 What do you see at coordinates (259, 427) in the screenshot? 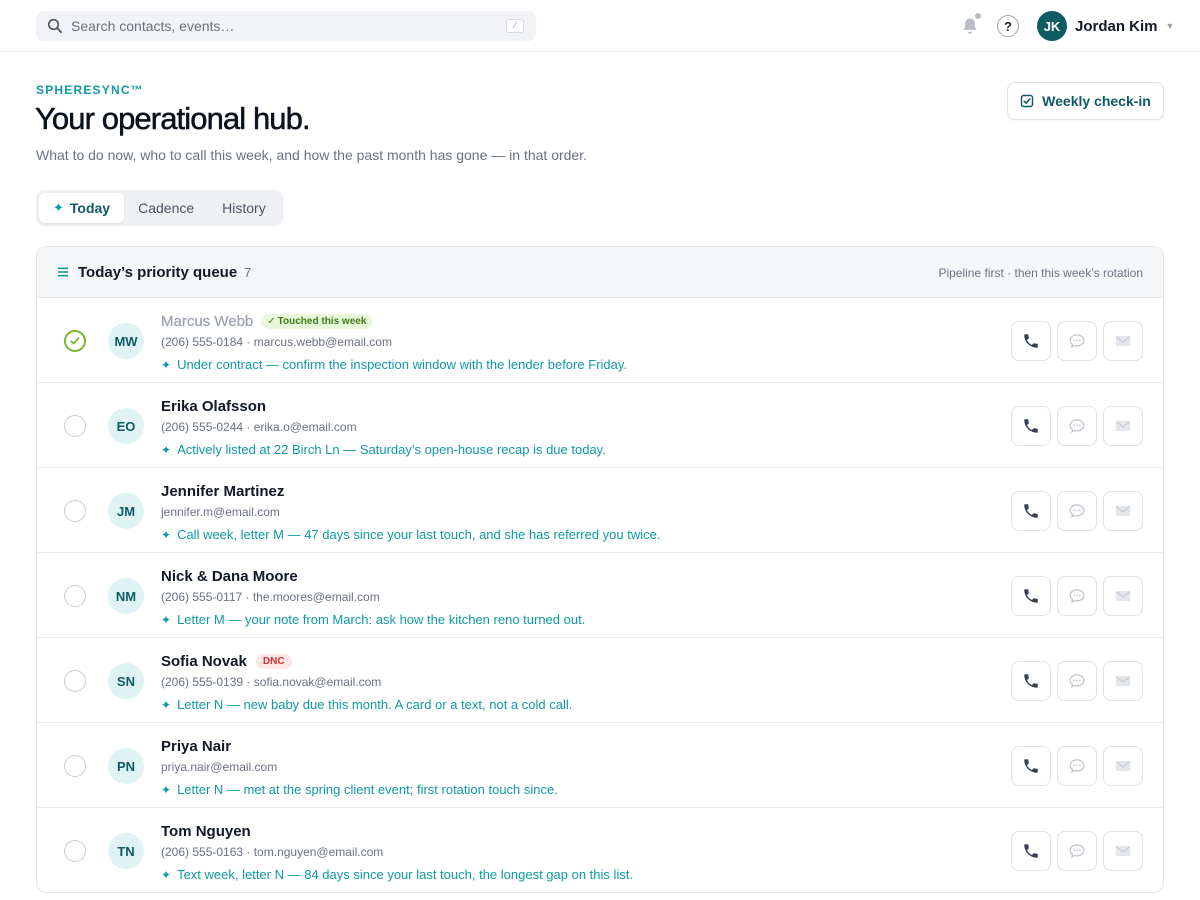
I see `contact-details: (206) 555-0244 · erika.o@email.com` at bounding box center [259, 427].